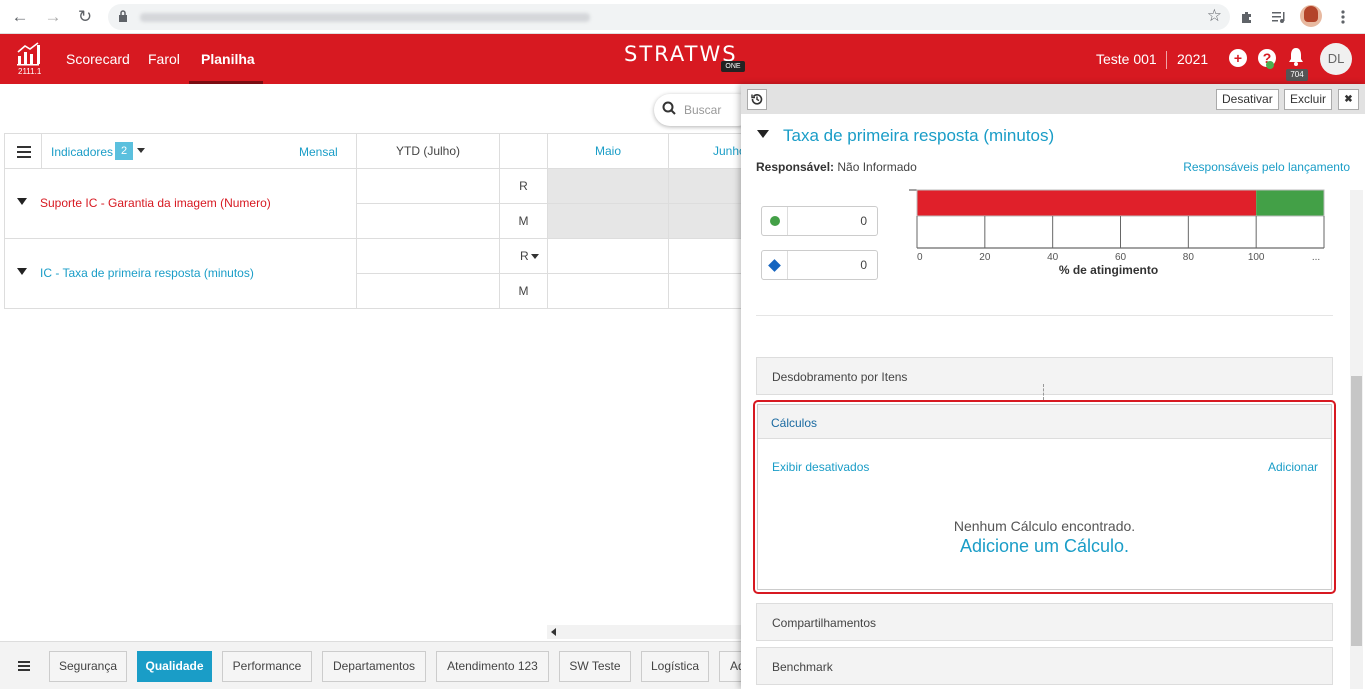 The image size is (1365, 689). I want to click on tab-logistica: Logística, so click(675, 666).